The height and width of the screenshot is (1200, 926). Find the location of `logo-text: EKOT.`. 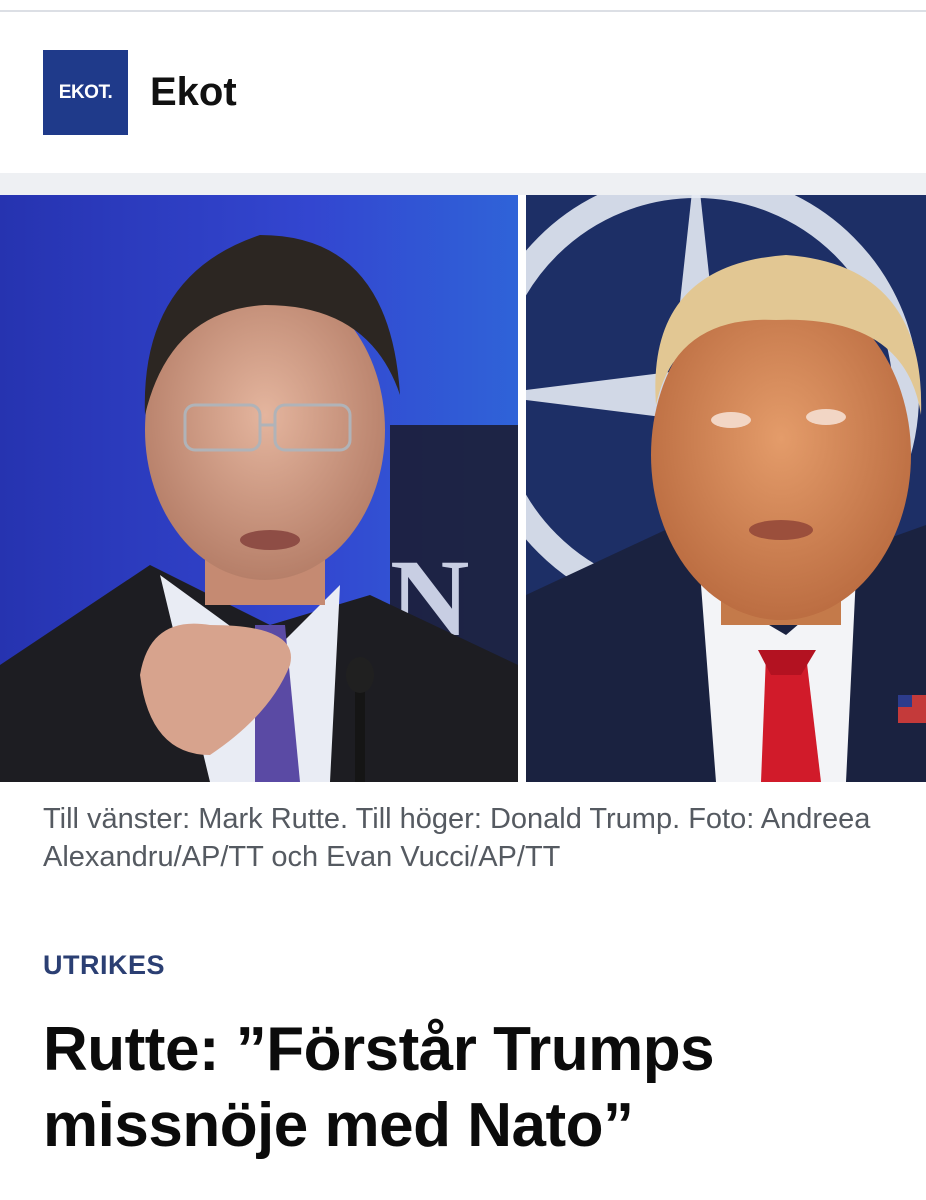

logo-text: EKOT. is located at coordinates (85, 92).